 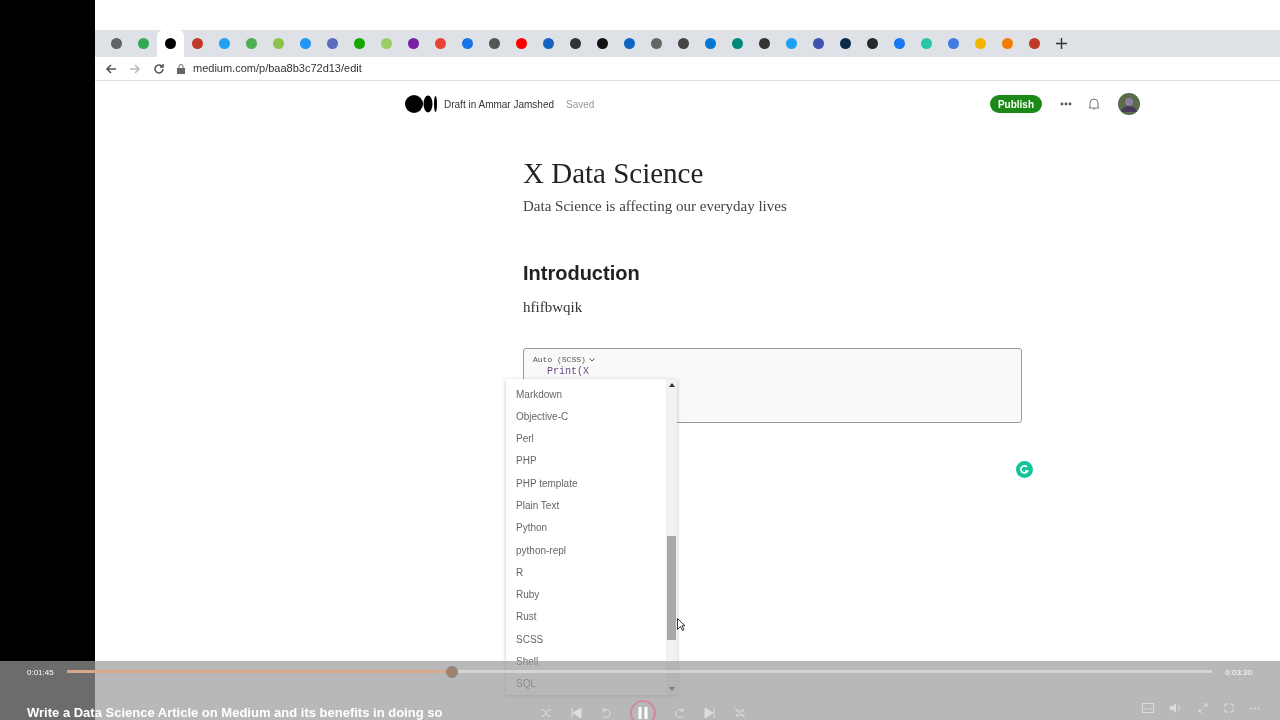 I want to click on chevron-icon, so click(x=591, y=360).